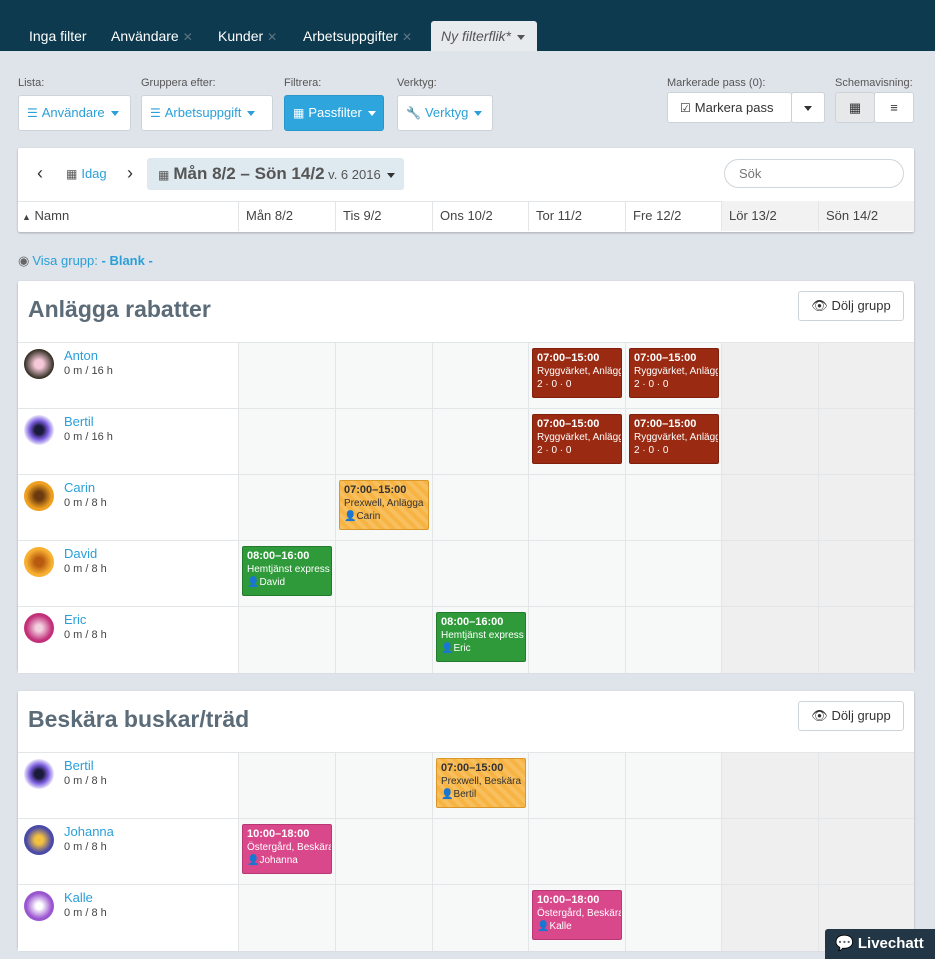 This screenshot has width=935, height=959. Describe the element at coordinates (287, 571) in the screenshot. I see `shift-block: 08:00–16:00 Hemtjänst express 👤David` at that location.